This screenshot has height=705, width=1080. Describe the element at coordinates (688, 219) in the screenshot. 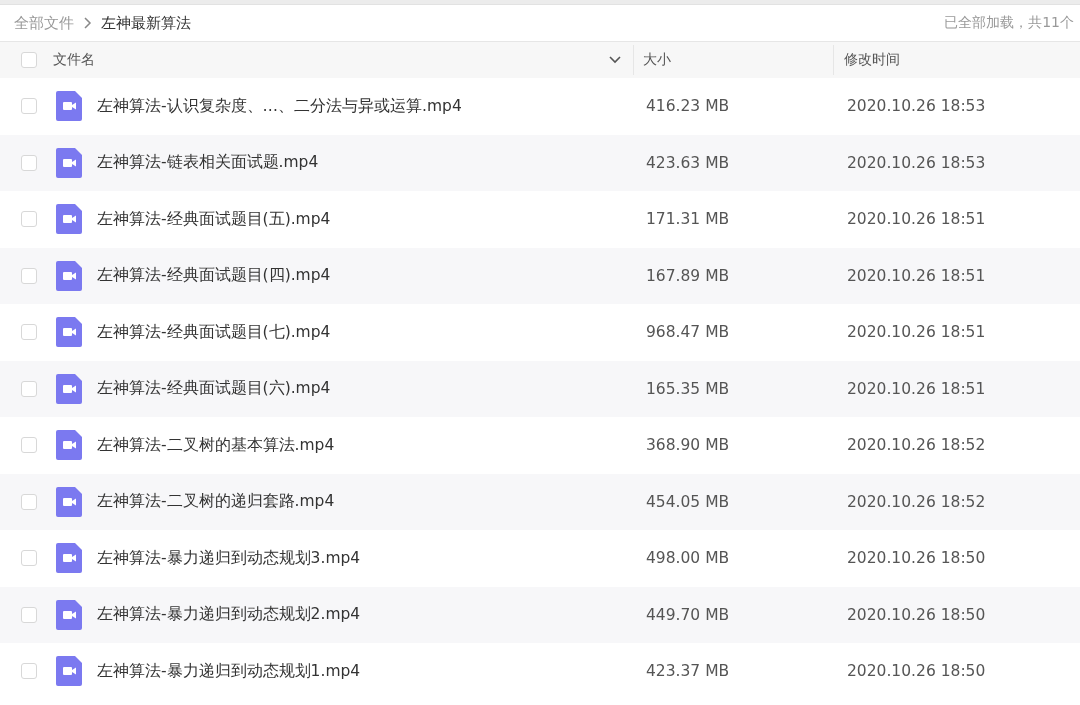

I see `file-size: 171.31 MB` at that location.